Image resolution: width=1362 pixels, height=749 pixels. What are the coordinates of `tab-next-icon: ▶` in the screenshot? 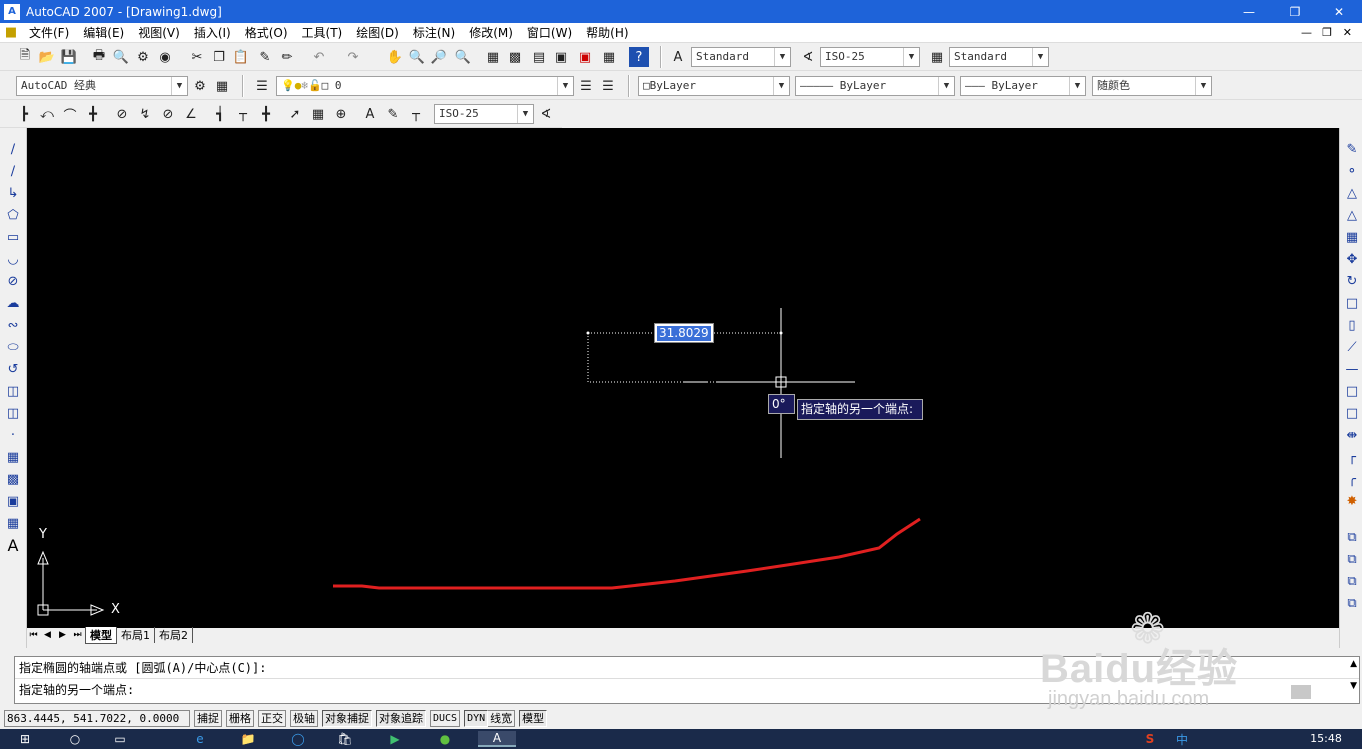 It's located at (62, 635).